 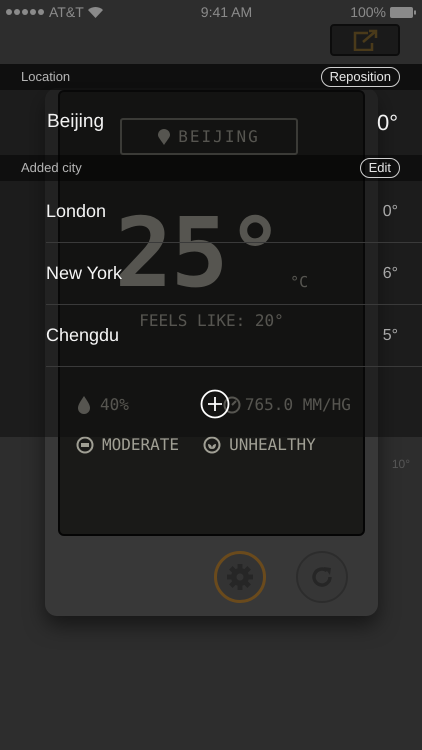 What do you see at coordinates (51, 168) in the screenshot?
I see `section-title: Added city` at bounding box center [51, 168].